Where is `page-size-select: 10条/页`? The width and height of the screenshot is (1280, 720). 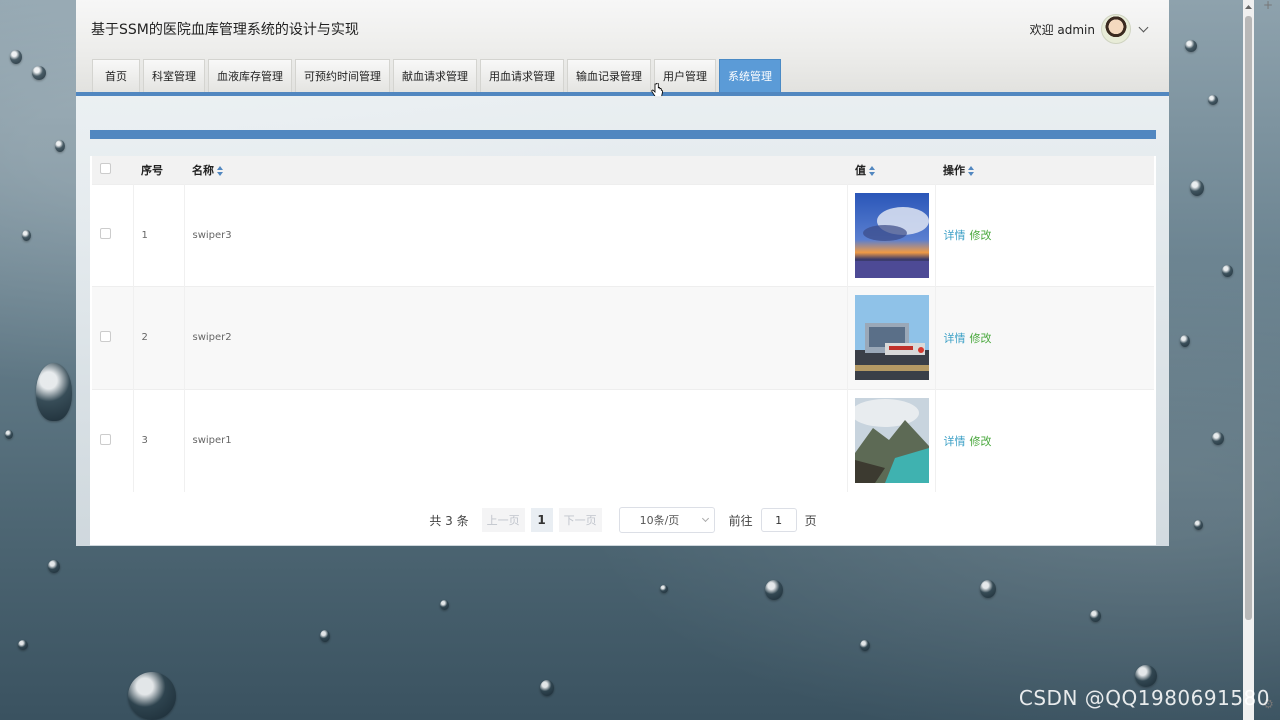 page-size-select: 10条/页 is located at coordinates (666, 520).